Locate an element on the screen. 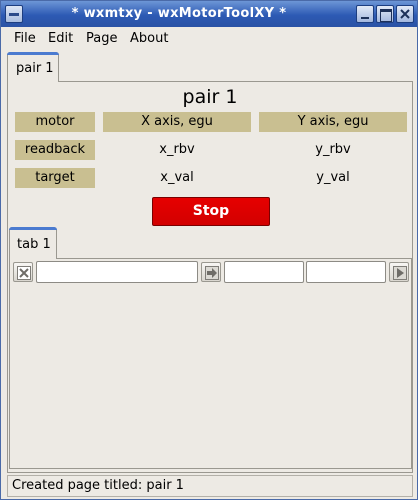 The height and width of the screenshot is (500, 418). delete-button is located at coordinates (23, 272).